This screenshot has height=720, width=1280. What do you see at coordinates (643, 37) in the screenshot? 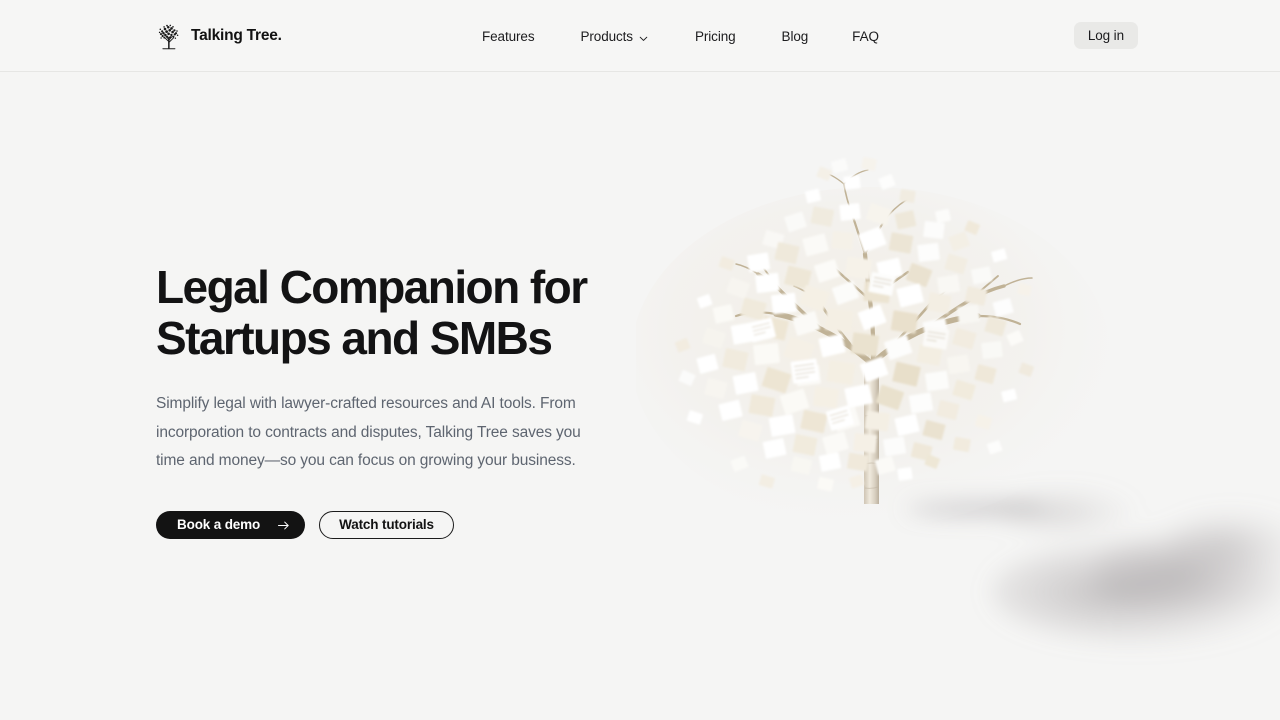
I see `chevron-down-icon` at bounding box center [643, 37].